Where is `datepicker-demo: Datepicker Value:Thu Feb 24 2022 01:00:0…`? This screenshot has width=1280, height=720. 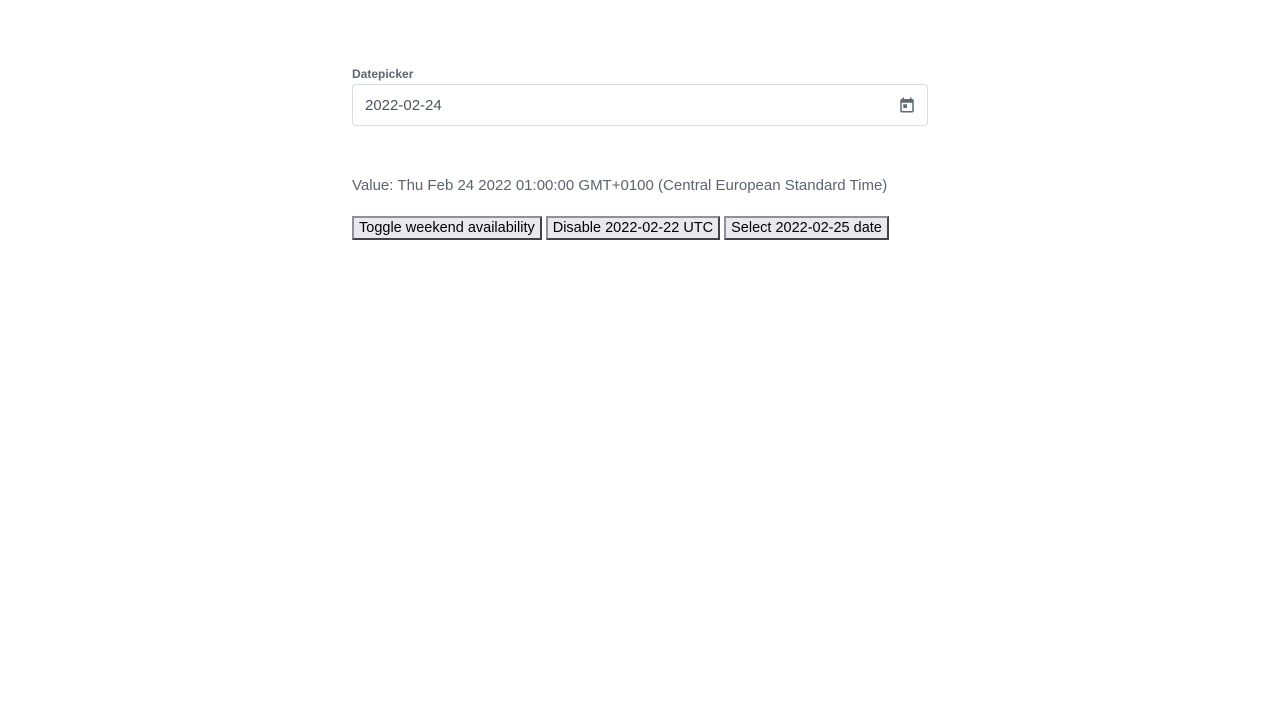
datepicker-demo: Datepicker Value:Thu Feb 24 2022 01:00:0… is located at coordinates (640, 153).